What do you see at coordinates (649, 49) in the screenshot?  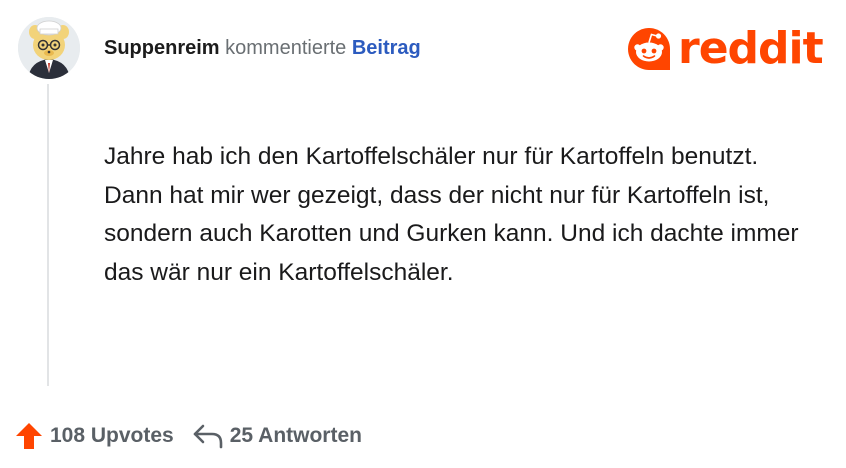 I see `reddit-snoo-icon` at bounding box center [649, 49].